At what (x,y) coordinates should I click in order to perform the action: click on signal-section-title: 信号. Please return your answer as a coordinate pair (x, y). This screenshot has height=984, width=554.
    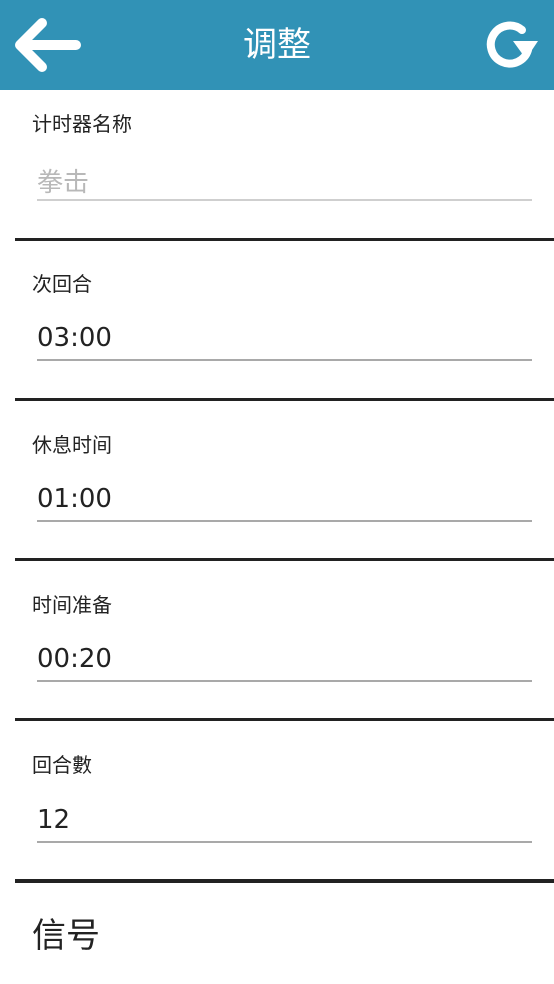
    Looking at the image, I should click on (66, 932).